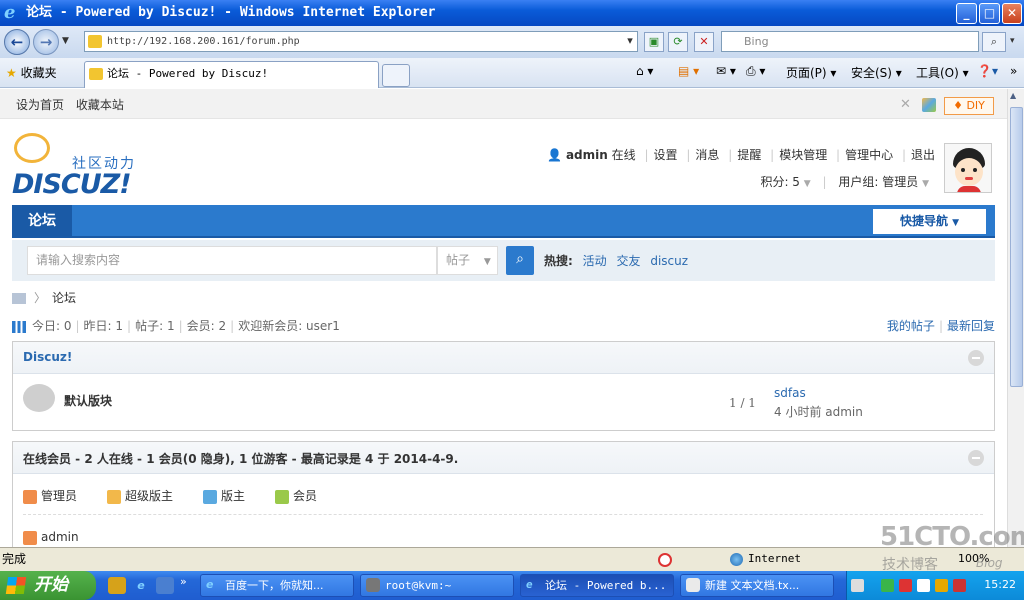 The image size is (1024, 600). Describe the element at coordinates (72, 184) in the screenshot. I see `site-logo: DISCUZ!` at that location.